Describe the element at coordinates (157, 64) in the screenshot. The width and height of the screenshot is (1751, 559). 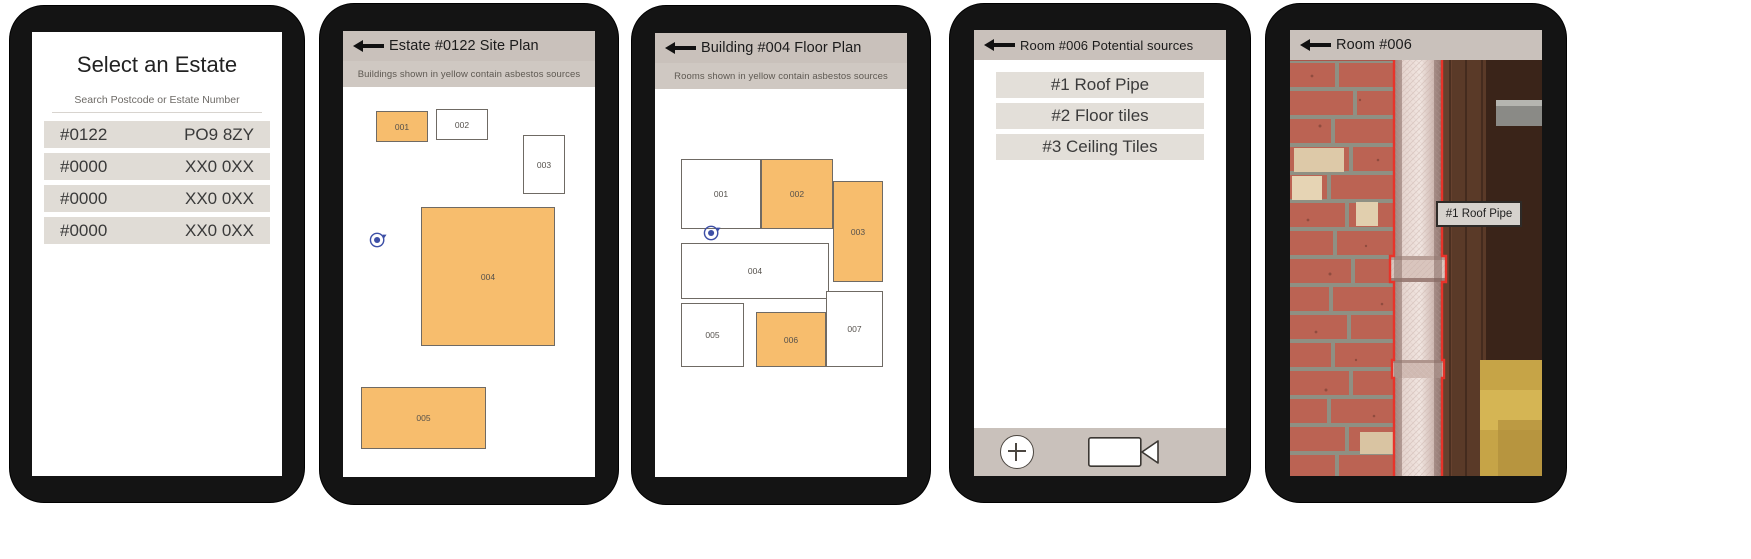
I see `page-title: Select an Estate` at that location.